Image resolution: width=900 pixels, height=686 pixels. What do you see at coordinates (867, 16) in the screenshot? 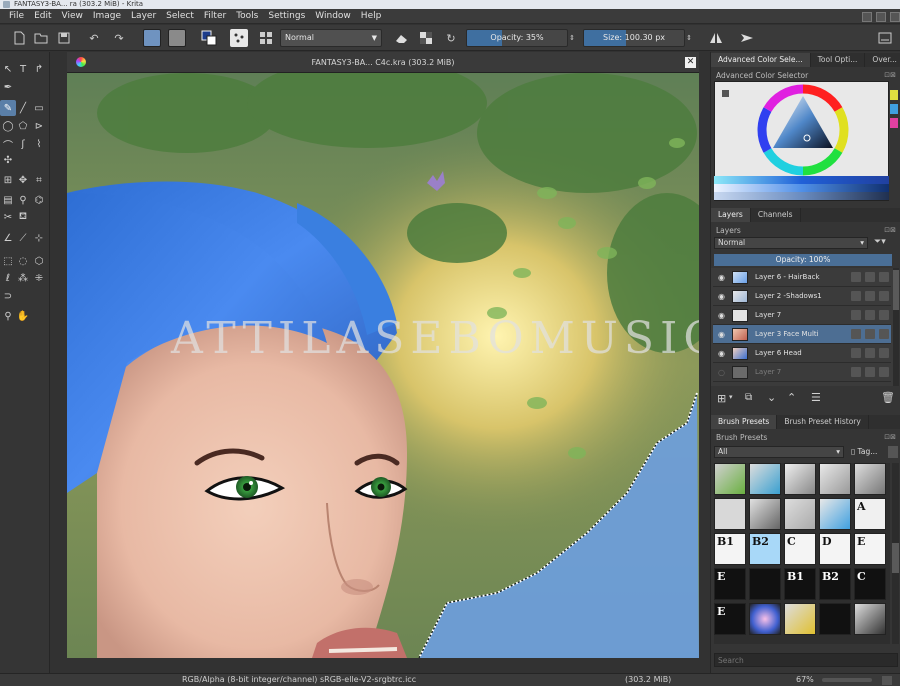
I see `minimize-icon` at bounding box center [867, 16].